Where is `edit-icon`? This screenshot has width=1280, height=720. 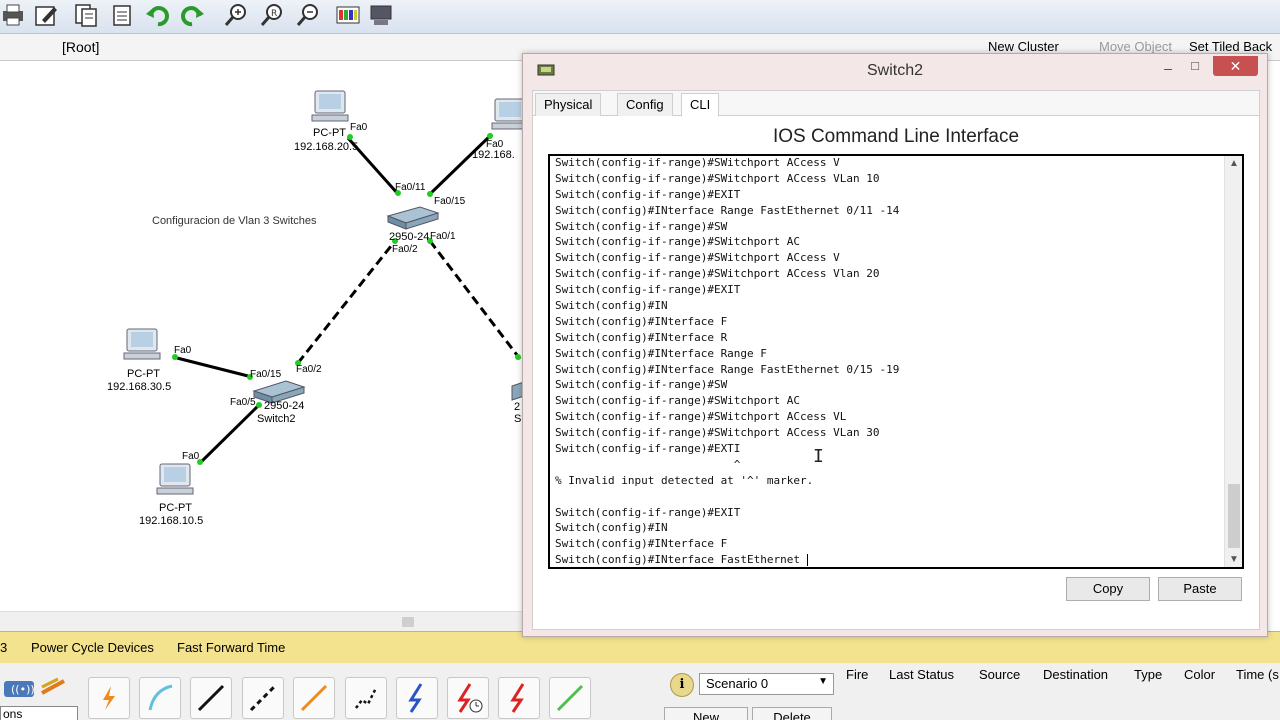 edit-icon is located at coordinates (46, 15).